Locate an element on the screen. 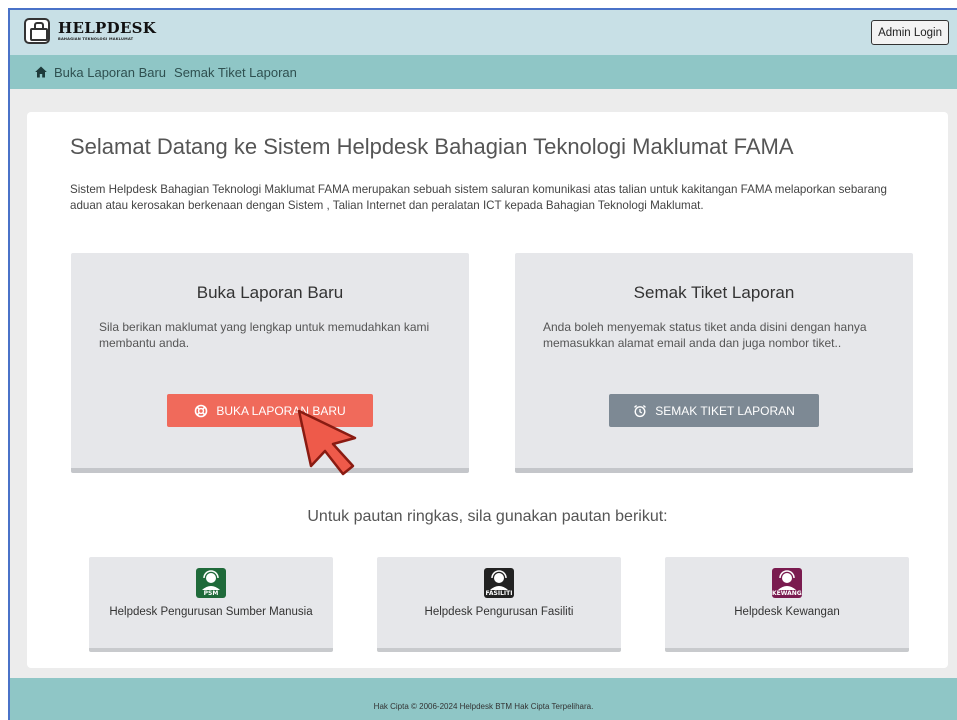  quick-link-fasiliti: FASILITI Helpdesk Pengurusan Fasiliti is located at coordinates (499, 604).